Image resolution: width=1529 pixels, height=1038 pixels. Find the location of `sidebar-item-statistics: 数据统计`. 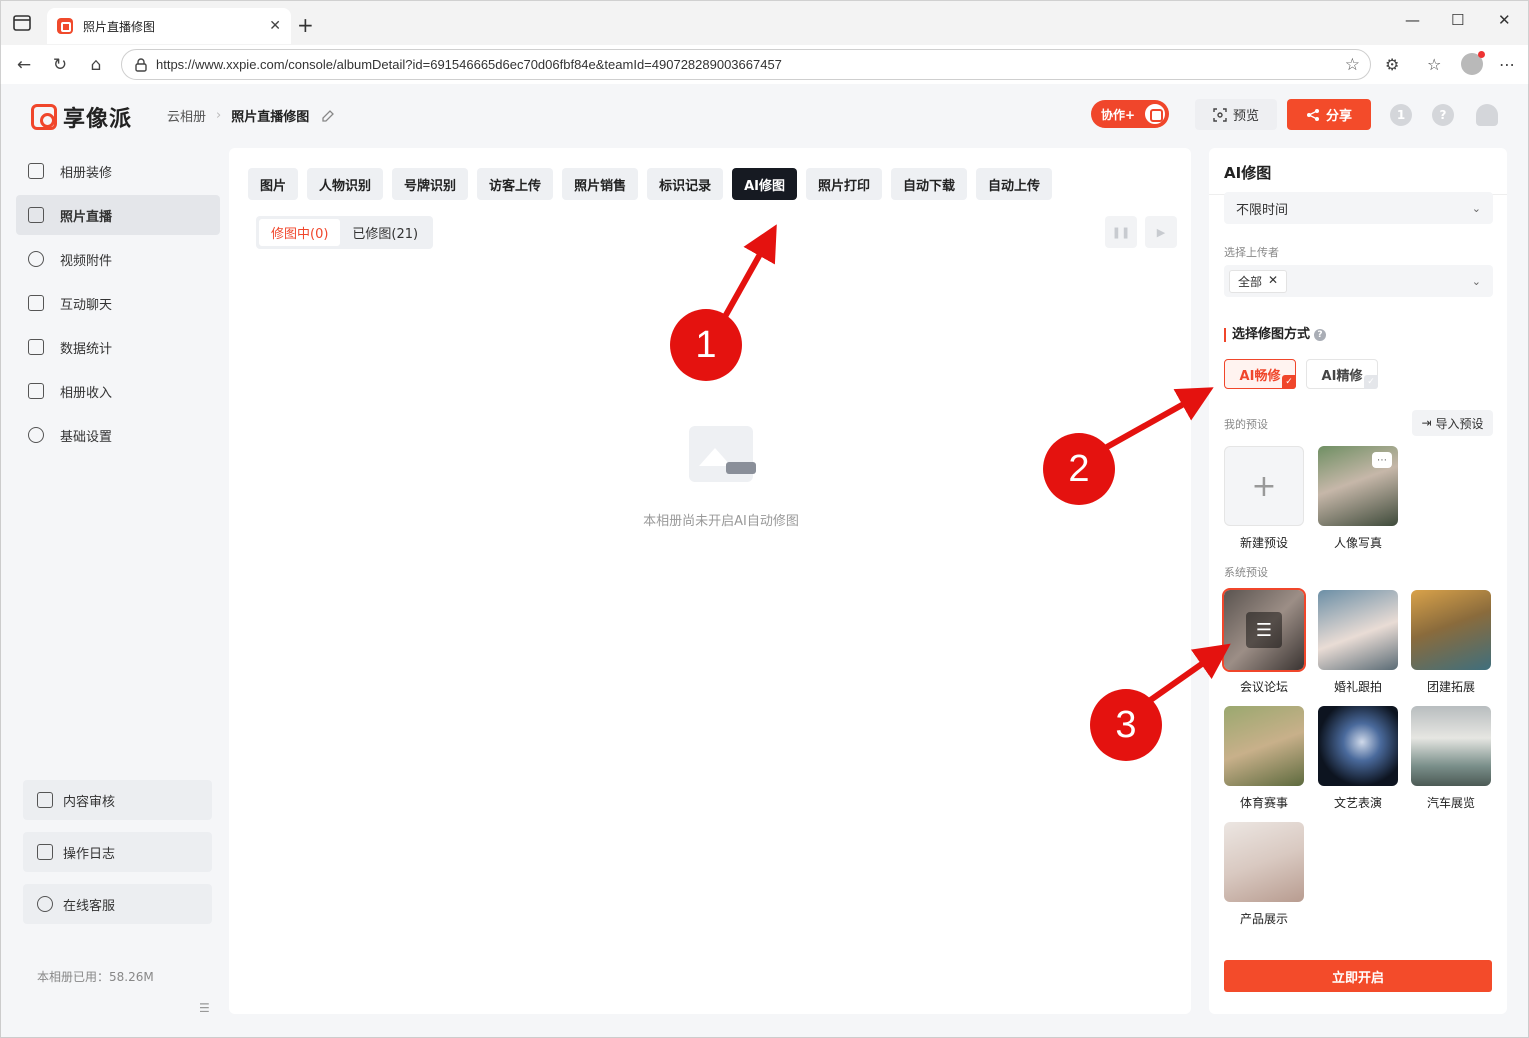

sidebar-item-statistics: 数据统计 is located at coordinates (118, 347).